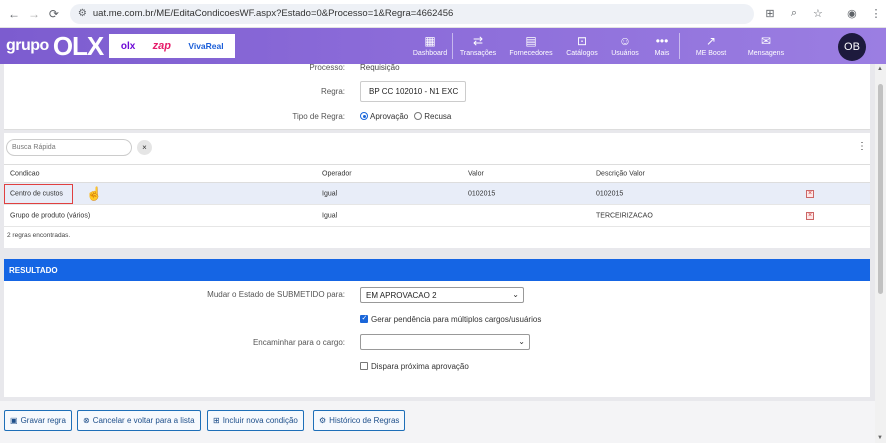  What do you see at coordinates (880, 189) in the screenshot?
I see `scrollbar-thumb` at bounding box center [880, 189].